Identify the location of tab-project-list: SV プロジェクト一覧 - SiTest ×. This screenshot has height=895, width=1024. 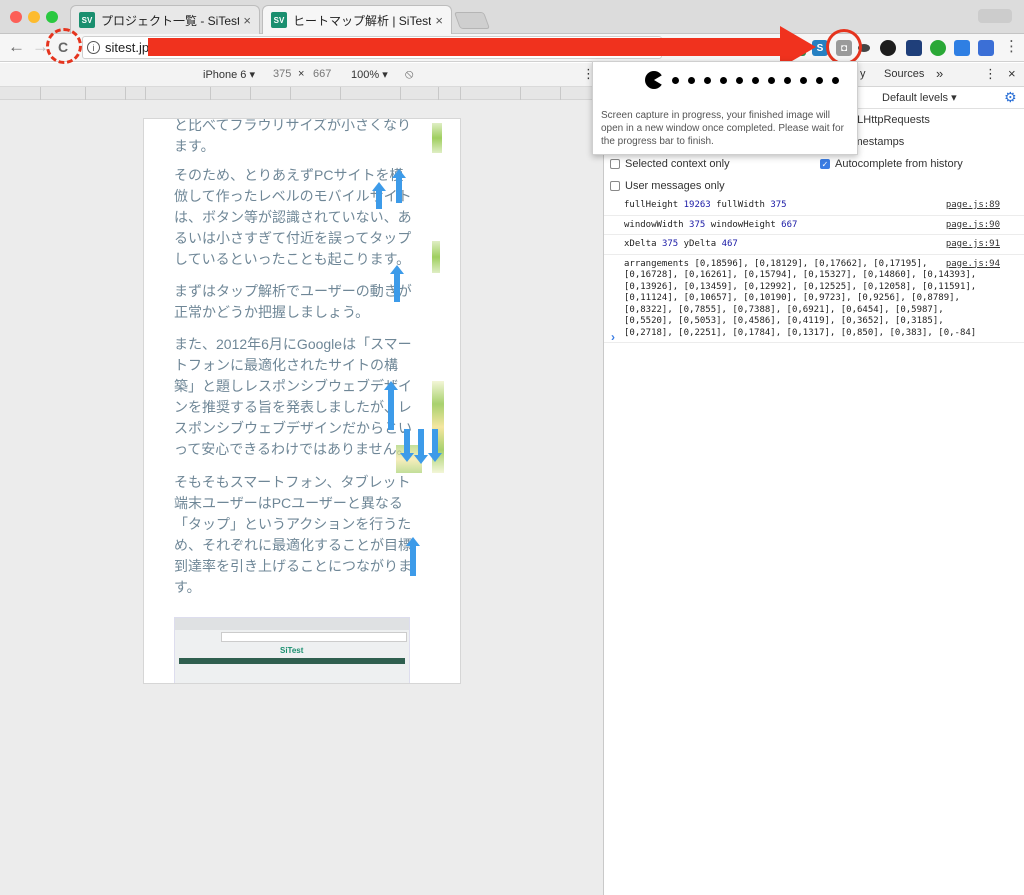
(165, 19).